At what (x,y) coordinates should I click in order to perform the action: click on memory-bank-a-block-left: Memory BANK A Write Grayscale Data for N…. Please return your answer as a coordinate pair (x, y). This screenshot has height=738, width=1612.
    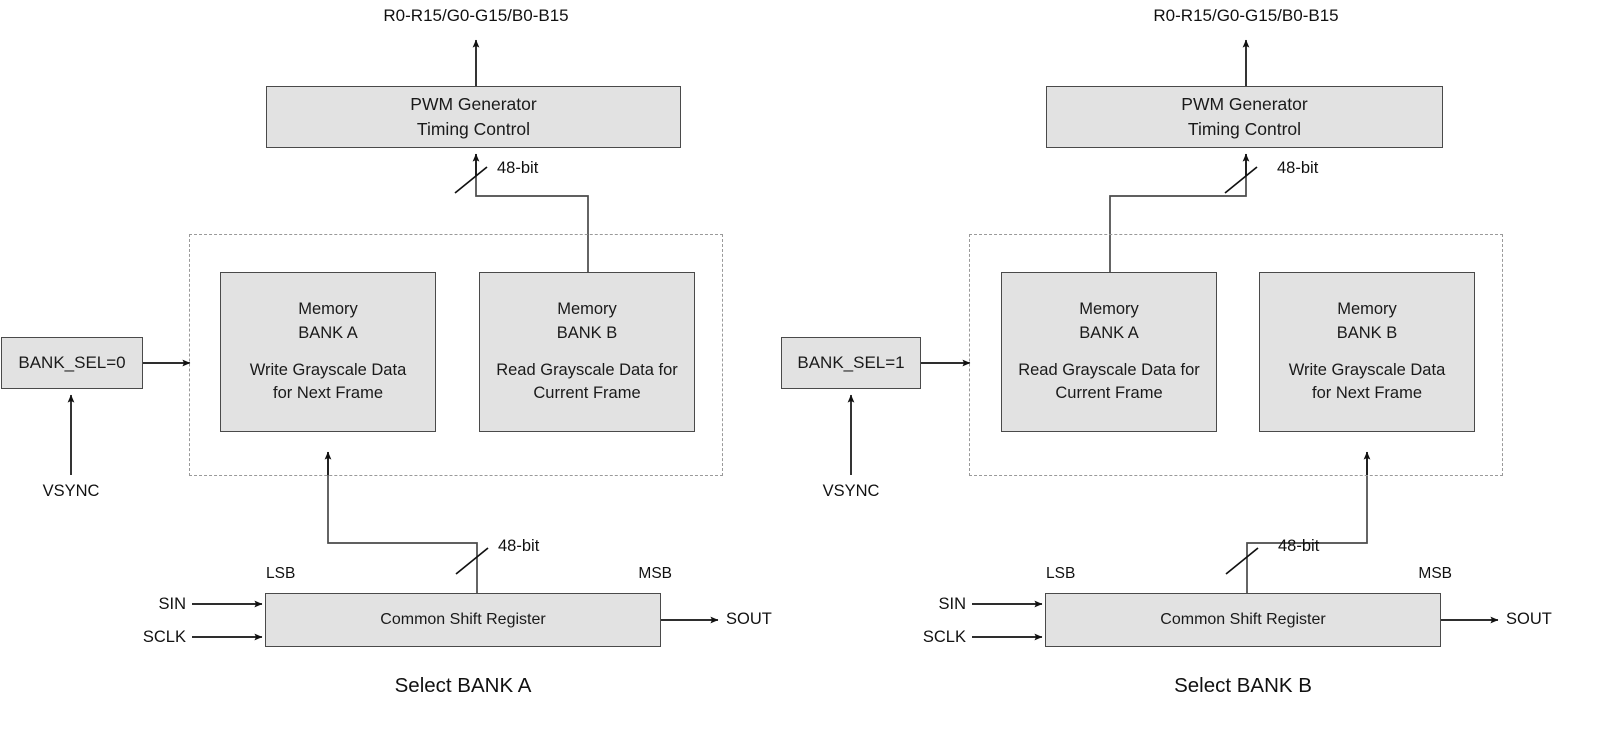
    Looking at the image, I should click on (328, 352).